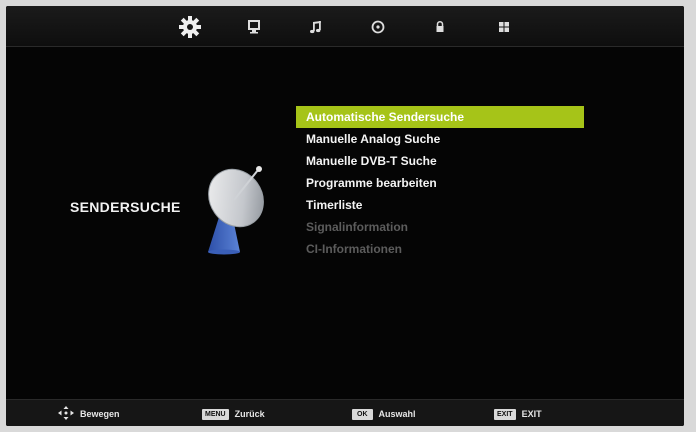 This screenshot has height=432, width=696. What do you see at coordinates (125, 207) in the screenshot?
I see `category-title: SENDERSUCHE` at bounding box center [125, 207].